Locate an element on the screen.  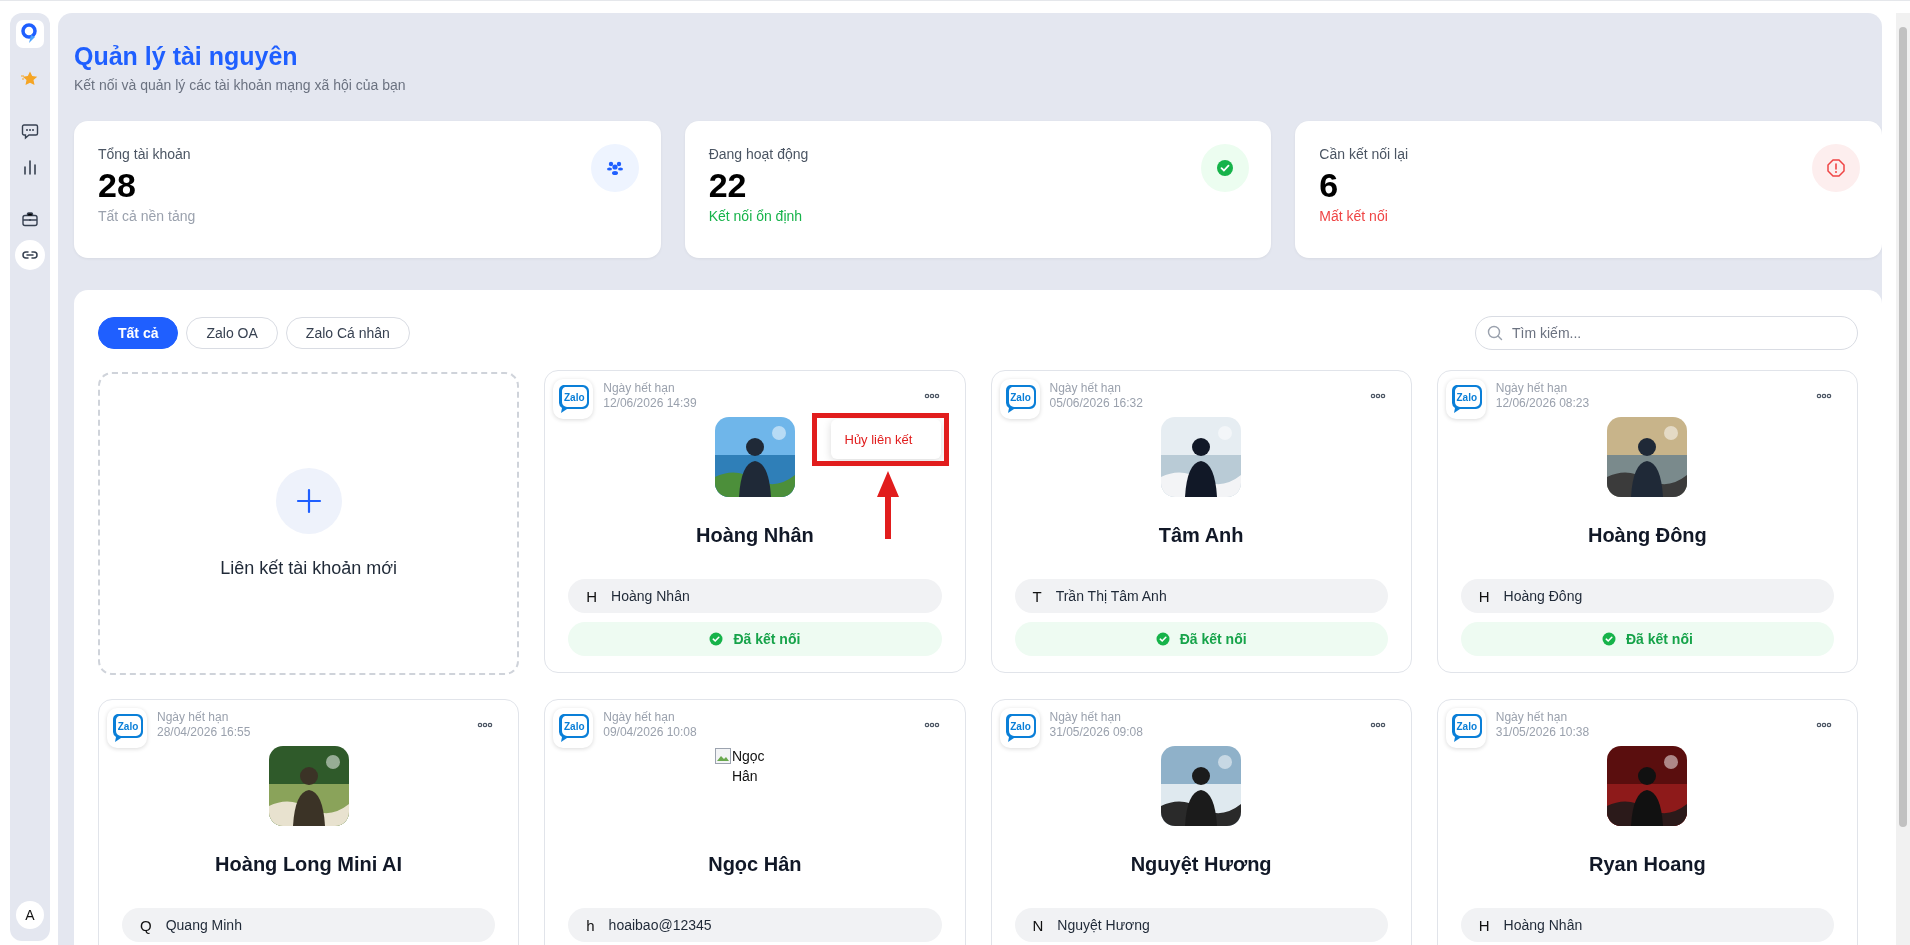
account-initial: h is located at coordinates (590, 925).